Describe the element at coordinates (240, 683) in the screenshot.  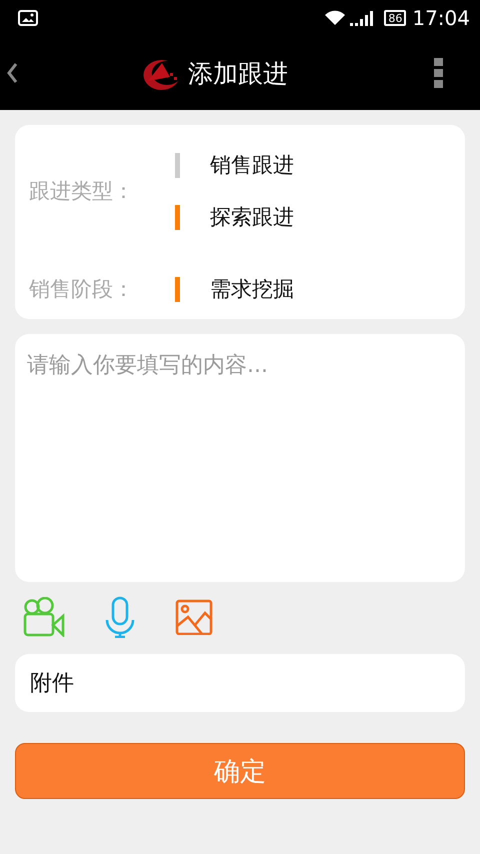
I see `attachment-row: 附件` at that location.